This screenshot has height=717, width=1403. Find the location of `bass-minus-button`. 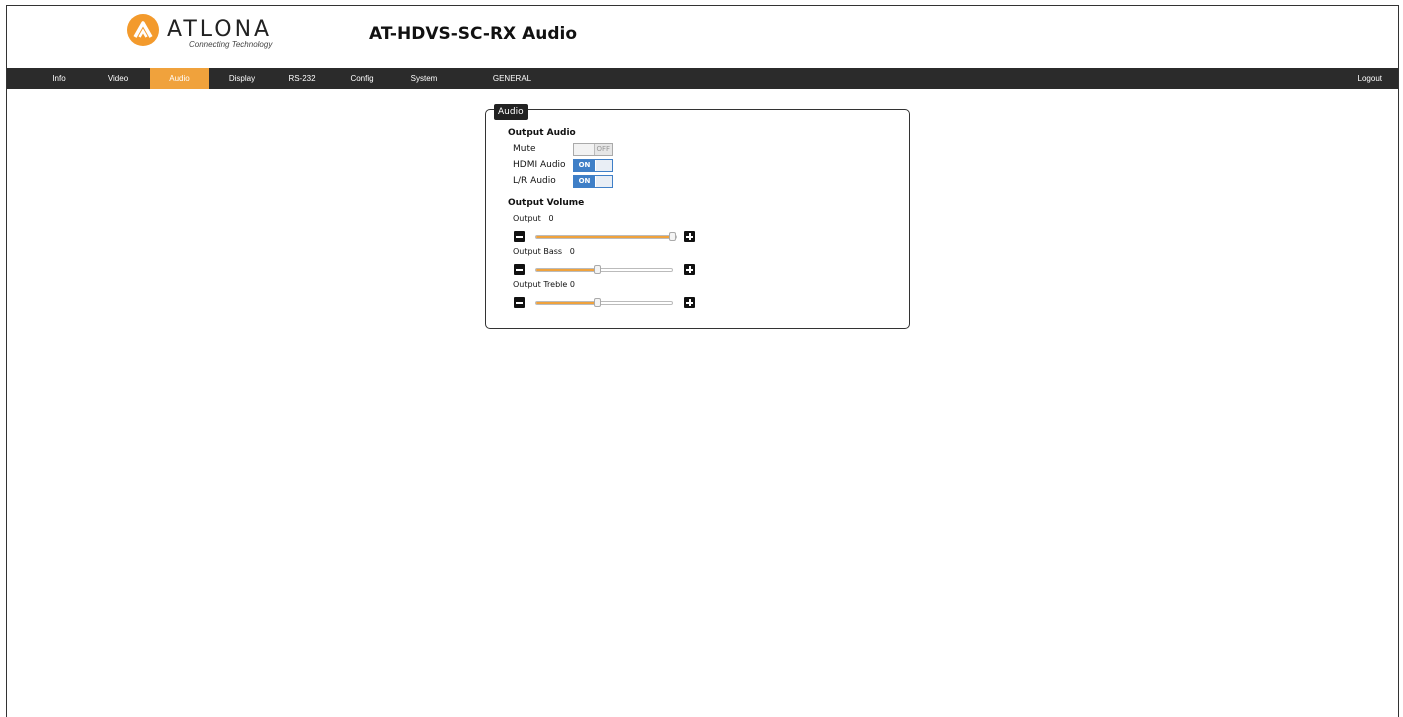

bass-minus-button is located at coordinates (519, 269).